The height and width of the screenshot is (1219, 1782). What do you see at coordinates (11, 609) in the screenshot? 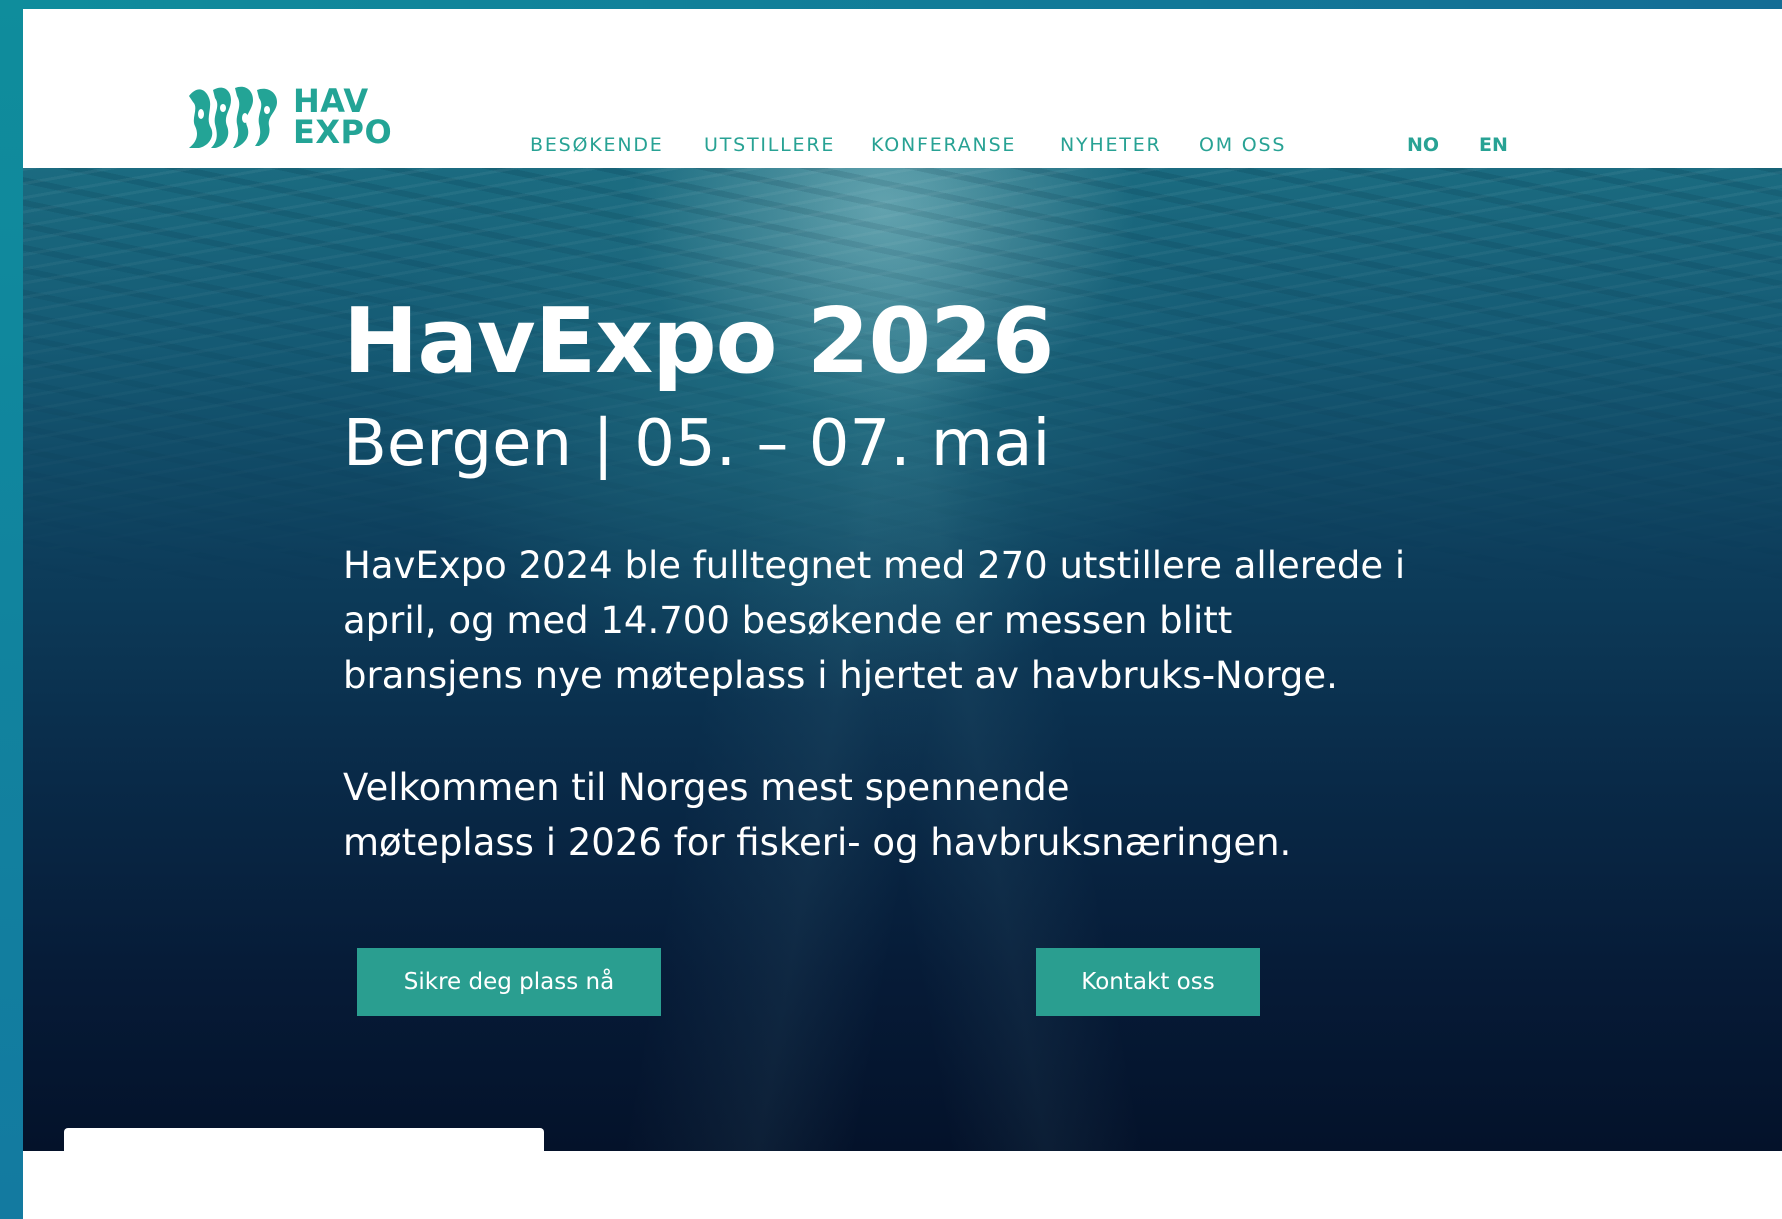
I see `left-frame-bar` at bounding box center [11, 609].